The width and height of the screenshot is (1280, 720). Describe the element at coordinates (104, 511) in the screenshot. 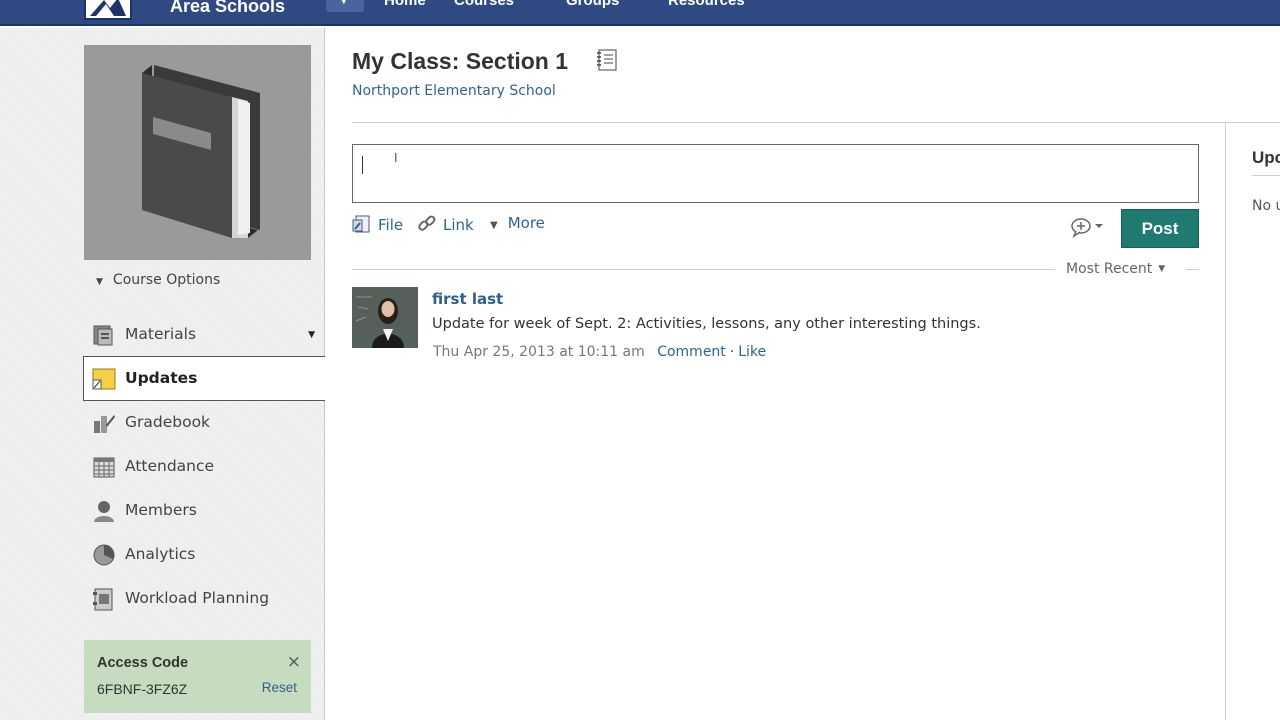

I see `members-icon` at that location.